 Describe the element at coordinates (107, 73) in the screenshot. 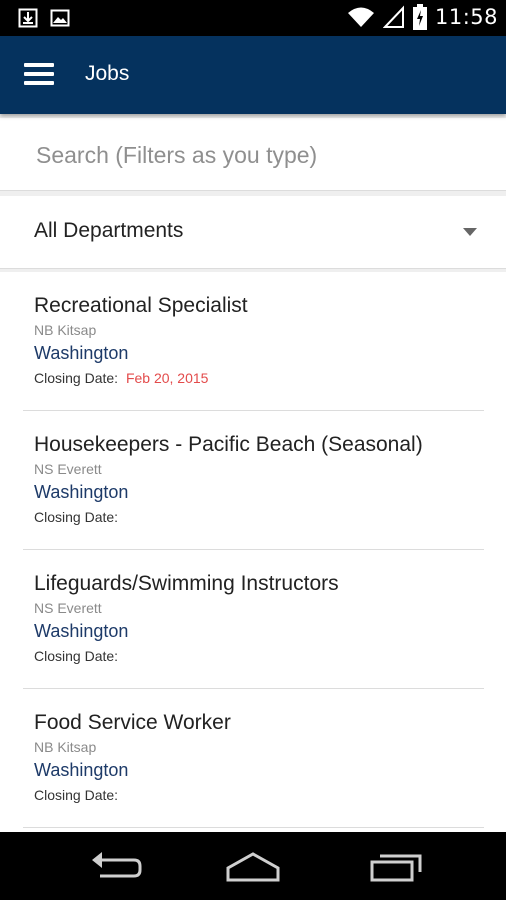

I see `page-title: Jobs` at that location.